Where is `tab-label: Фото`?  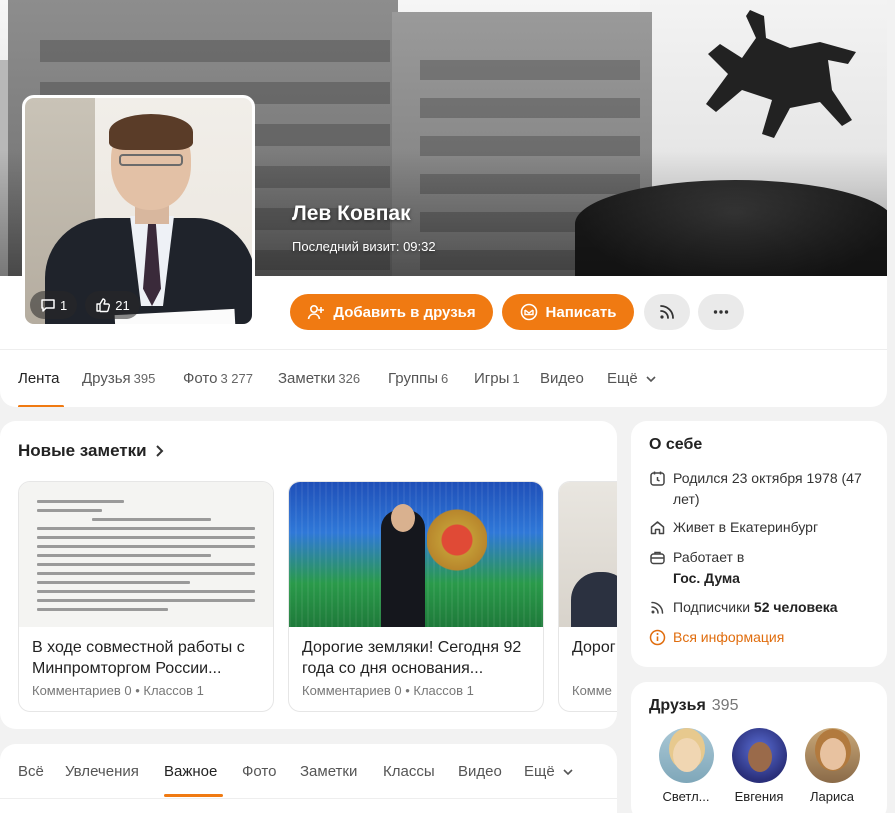 tab-label: Фото is located at coordinates (200, 378).